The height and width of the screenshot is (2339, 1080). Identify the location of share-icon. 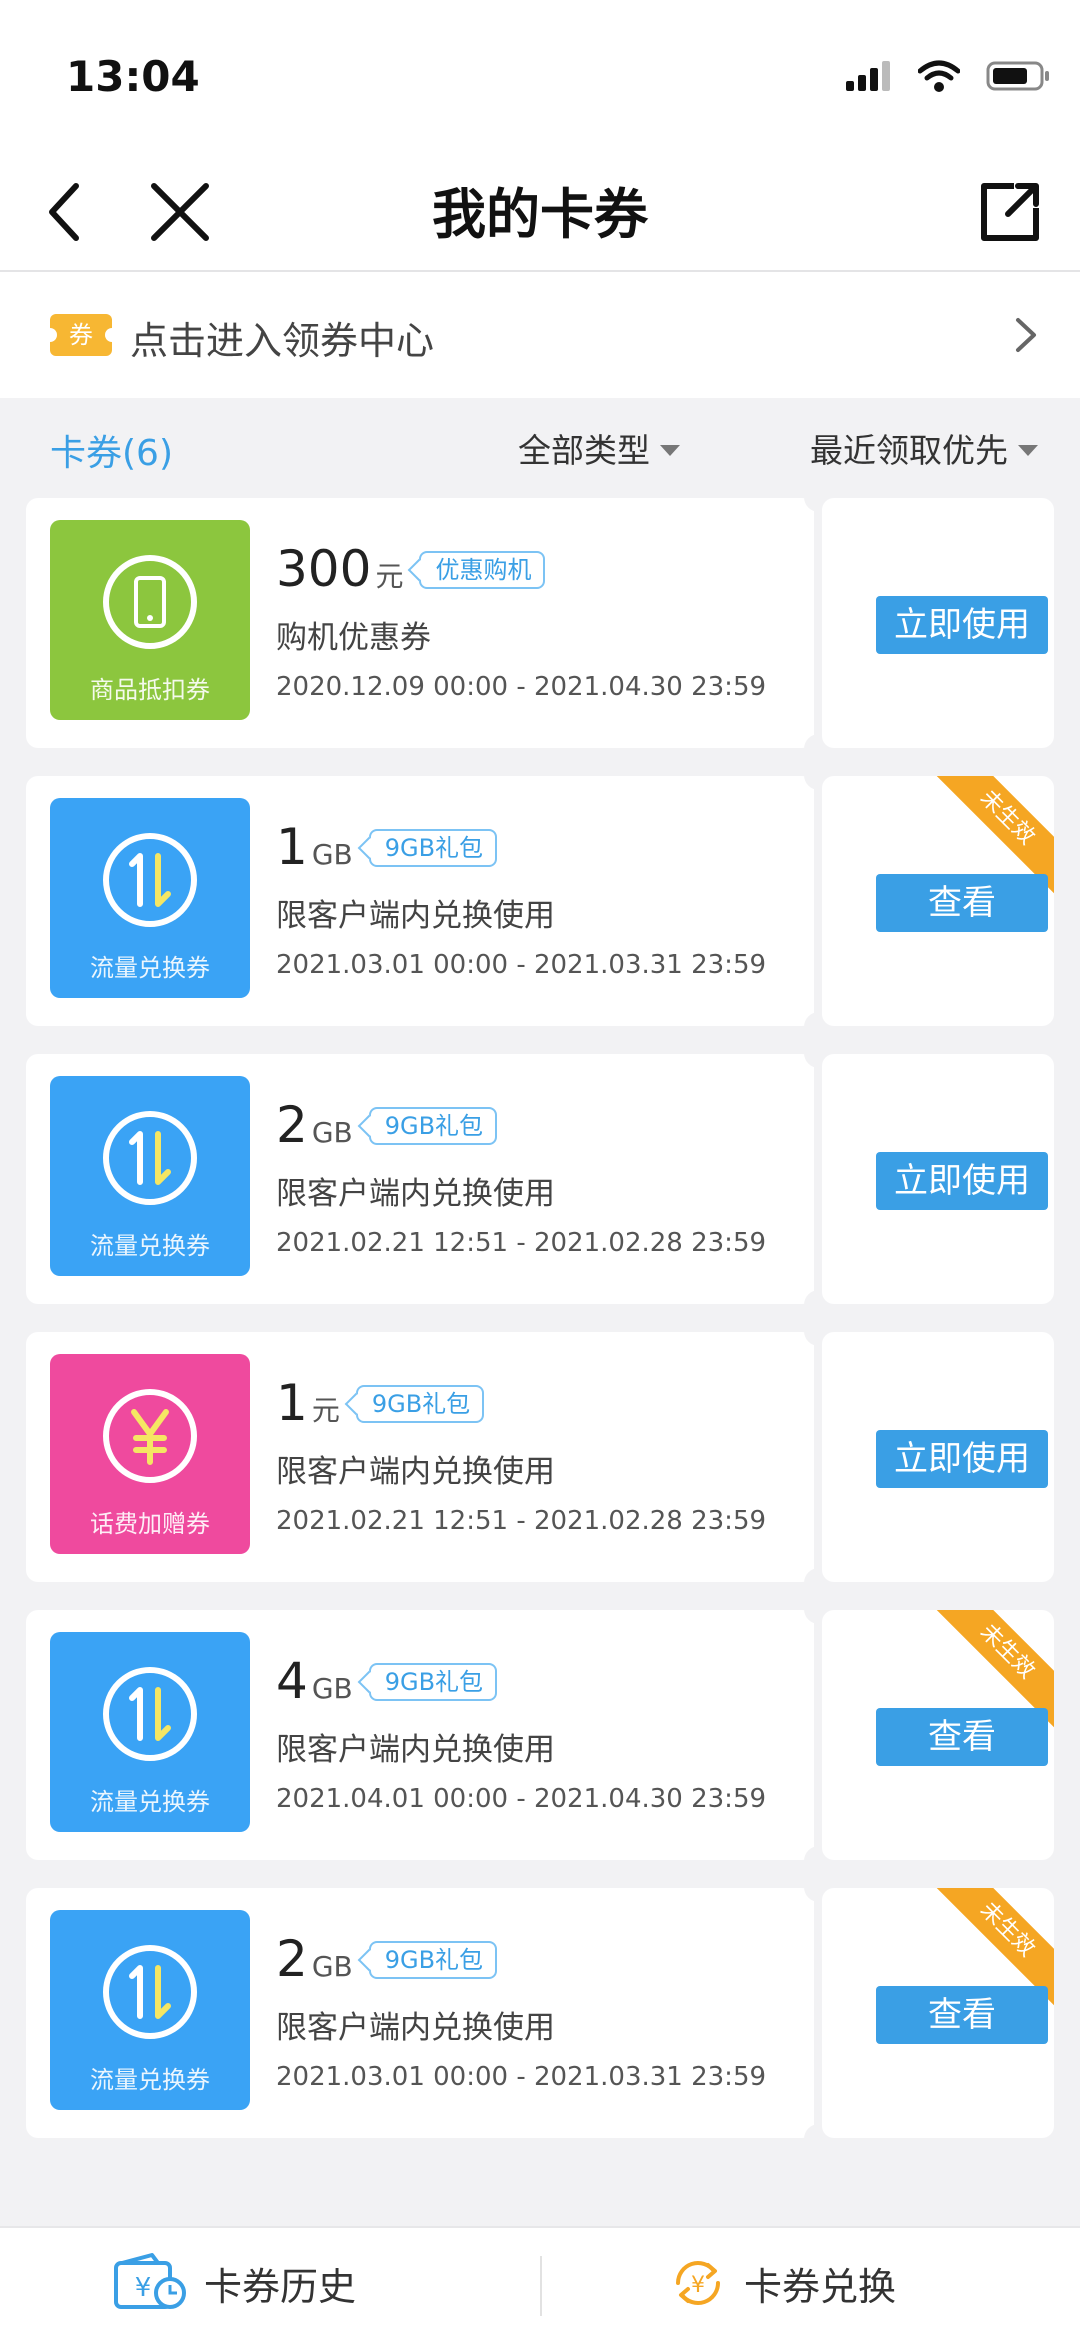
(1010, 212).